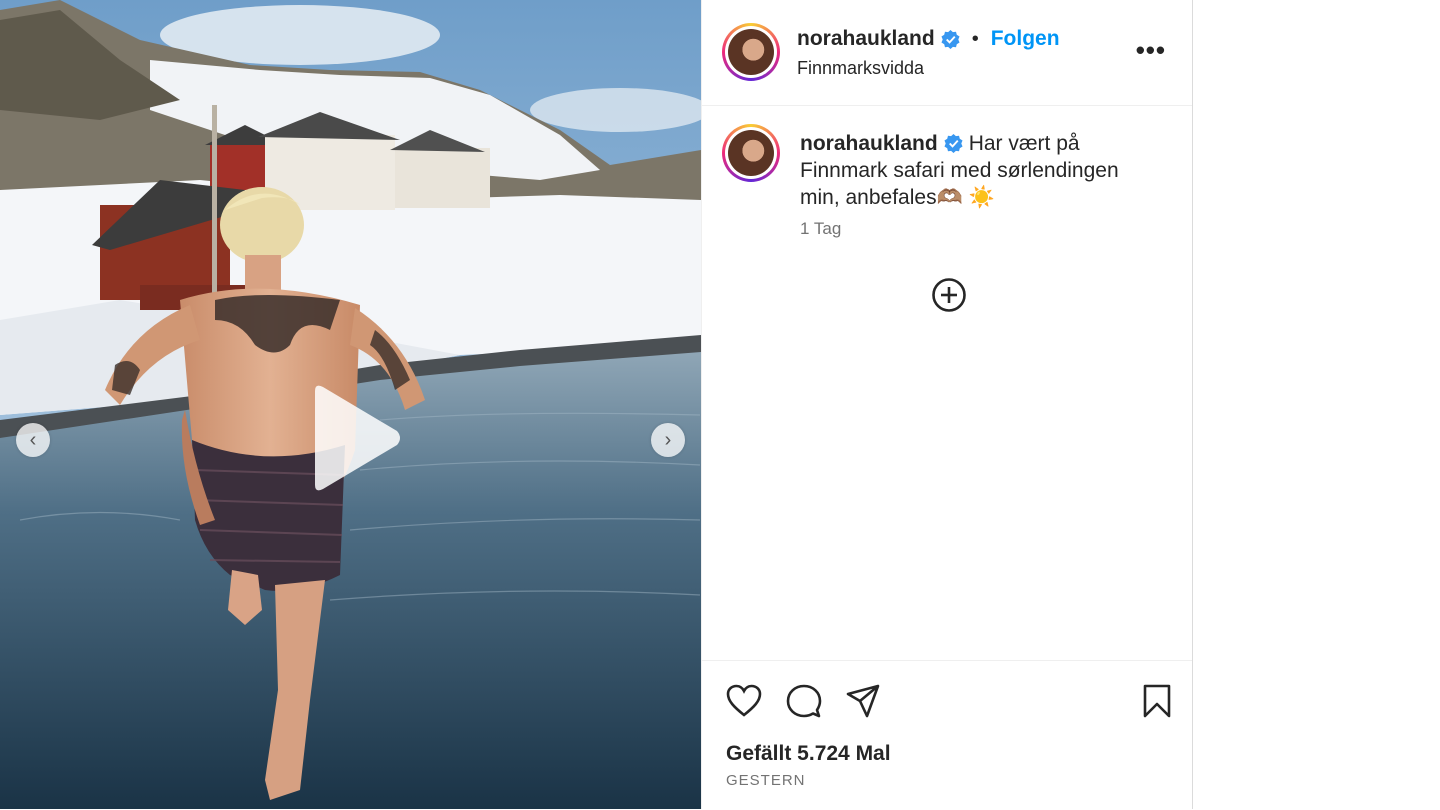 The image size is (1440, 810). I want to click on avatar, so click(751, 52).